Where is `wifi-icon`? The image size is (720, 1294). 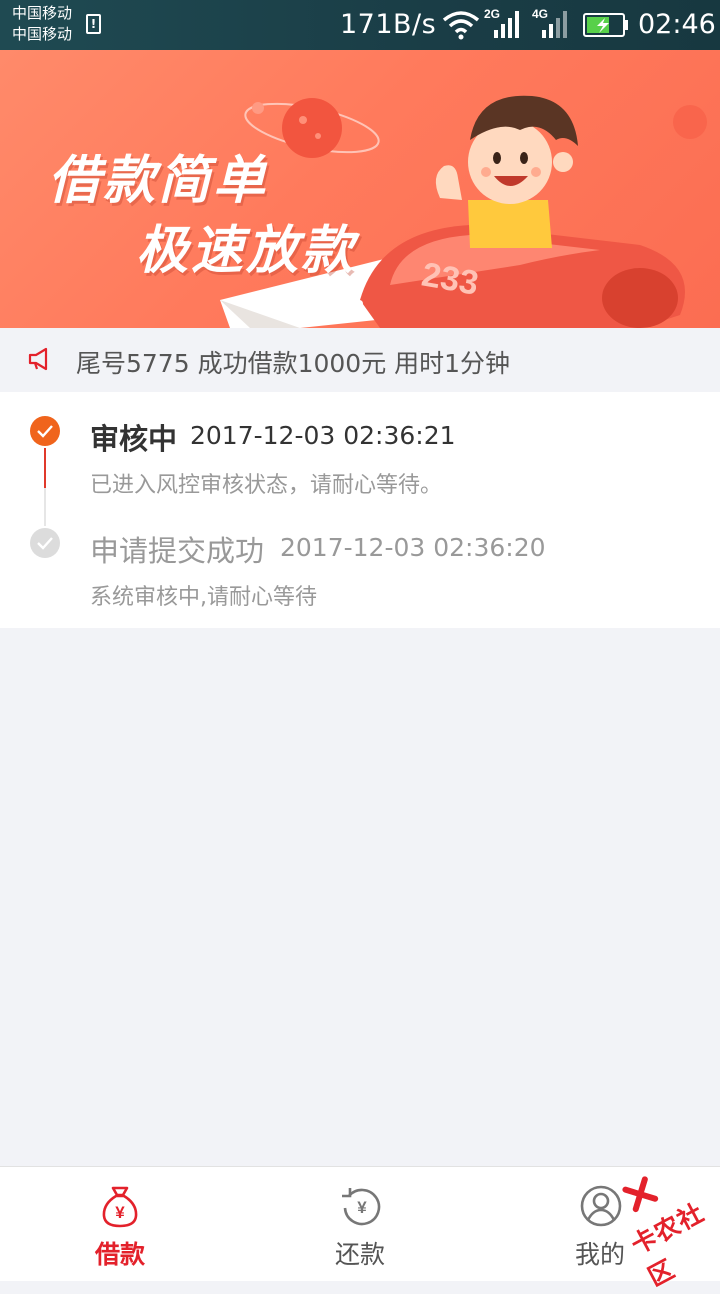
wifi-icon is located at coordinates (461, 25).